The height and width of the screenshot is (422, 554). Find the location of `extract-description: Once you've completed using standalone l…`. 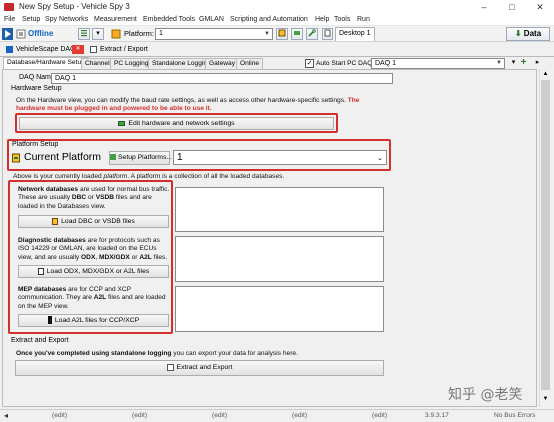

extract-description: Once you've completed using standalone l… is located at coordinates (157, 354).